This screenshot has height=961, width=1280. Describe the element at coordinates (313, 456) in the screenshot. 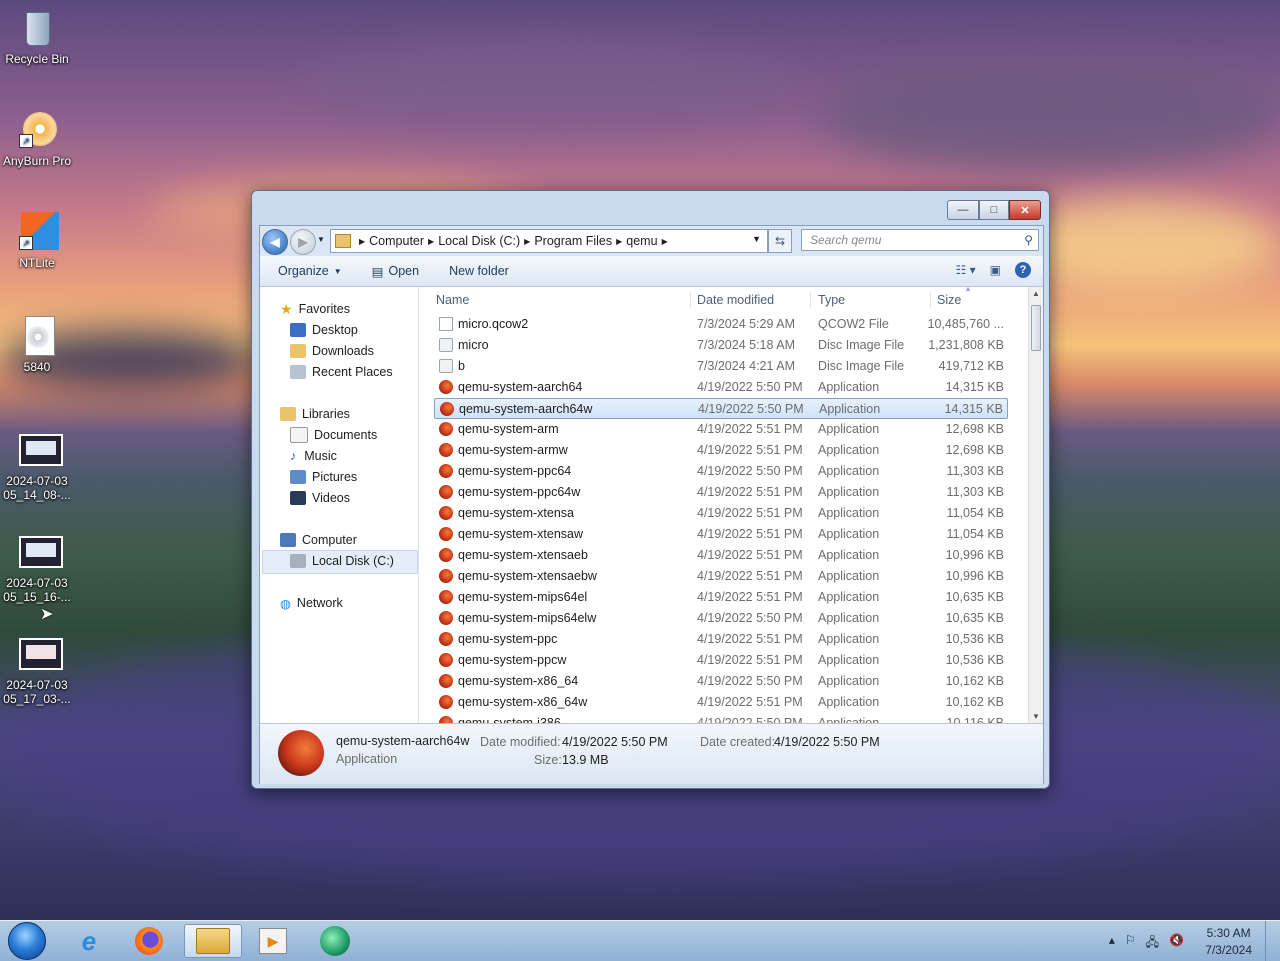

I see `nav-music: ♪ Music` at that location.